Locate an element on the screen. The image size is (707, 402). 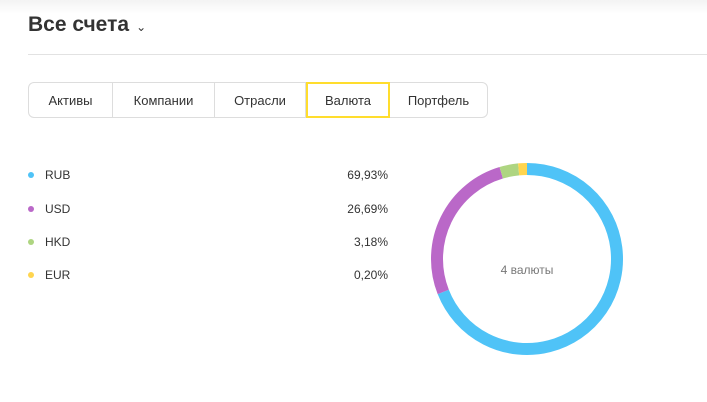
donut-center-label: 4 валюты is located at coordinates (527, 270).